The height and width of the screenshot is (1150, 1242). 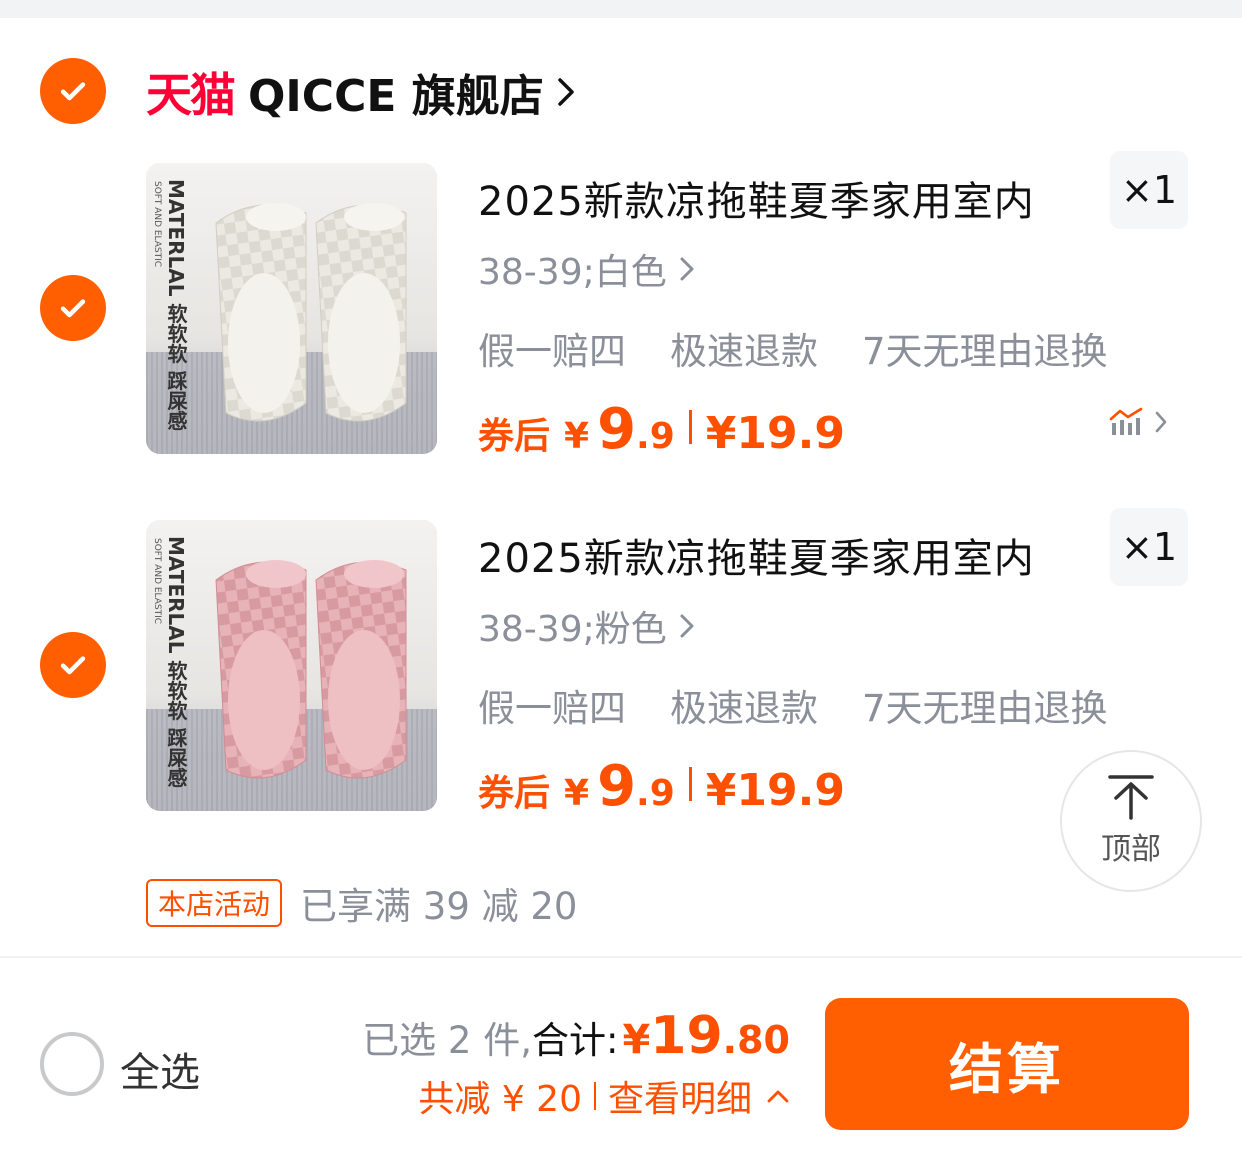 I want to click on total-currency: ¥, so click(x=636, y=1040).